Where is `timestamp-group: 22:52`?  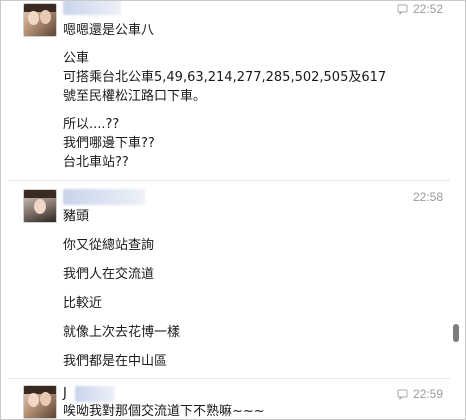
timestamp-group: 22:52 is located at coordinates (420, 9).